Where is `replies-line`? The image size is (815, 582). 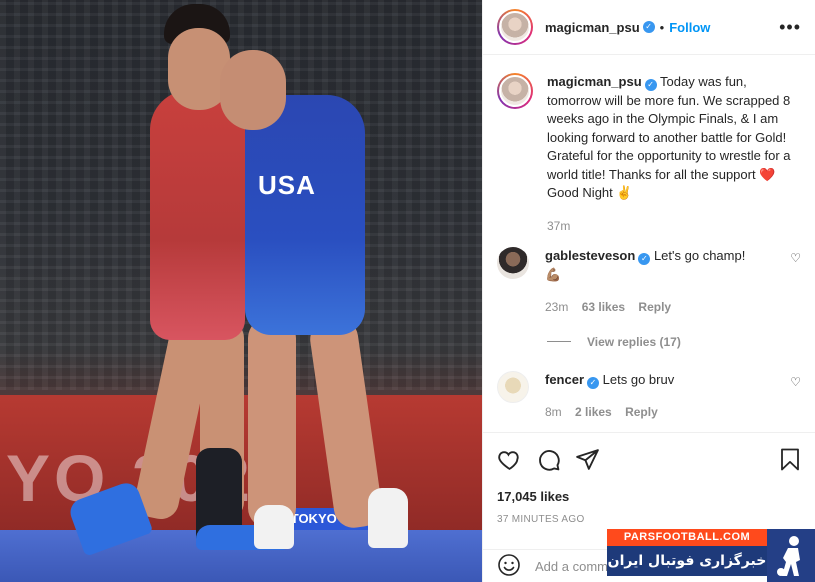
replies-line is located at coordinates (559, 341).